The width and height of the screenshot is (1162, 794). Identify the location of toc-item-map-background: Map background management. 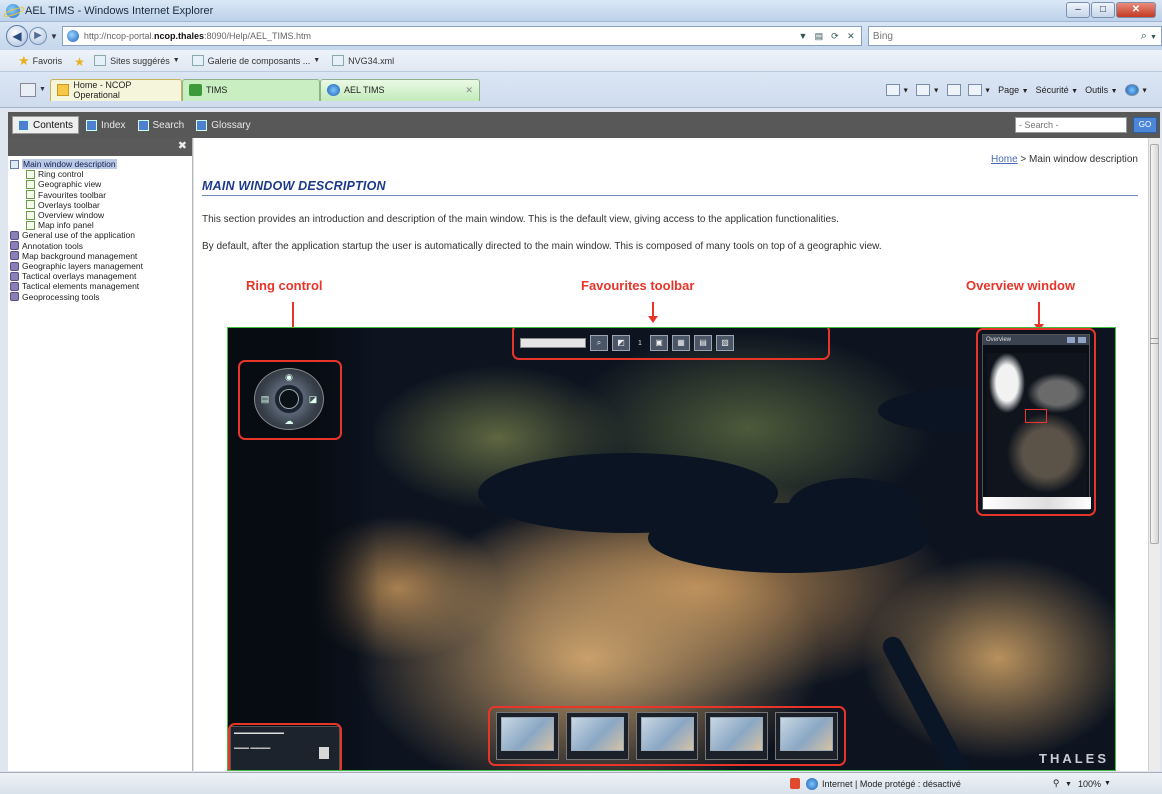
(101, 256).